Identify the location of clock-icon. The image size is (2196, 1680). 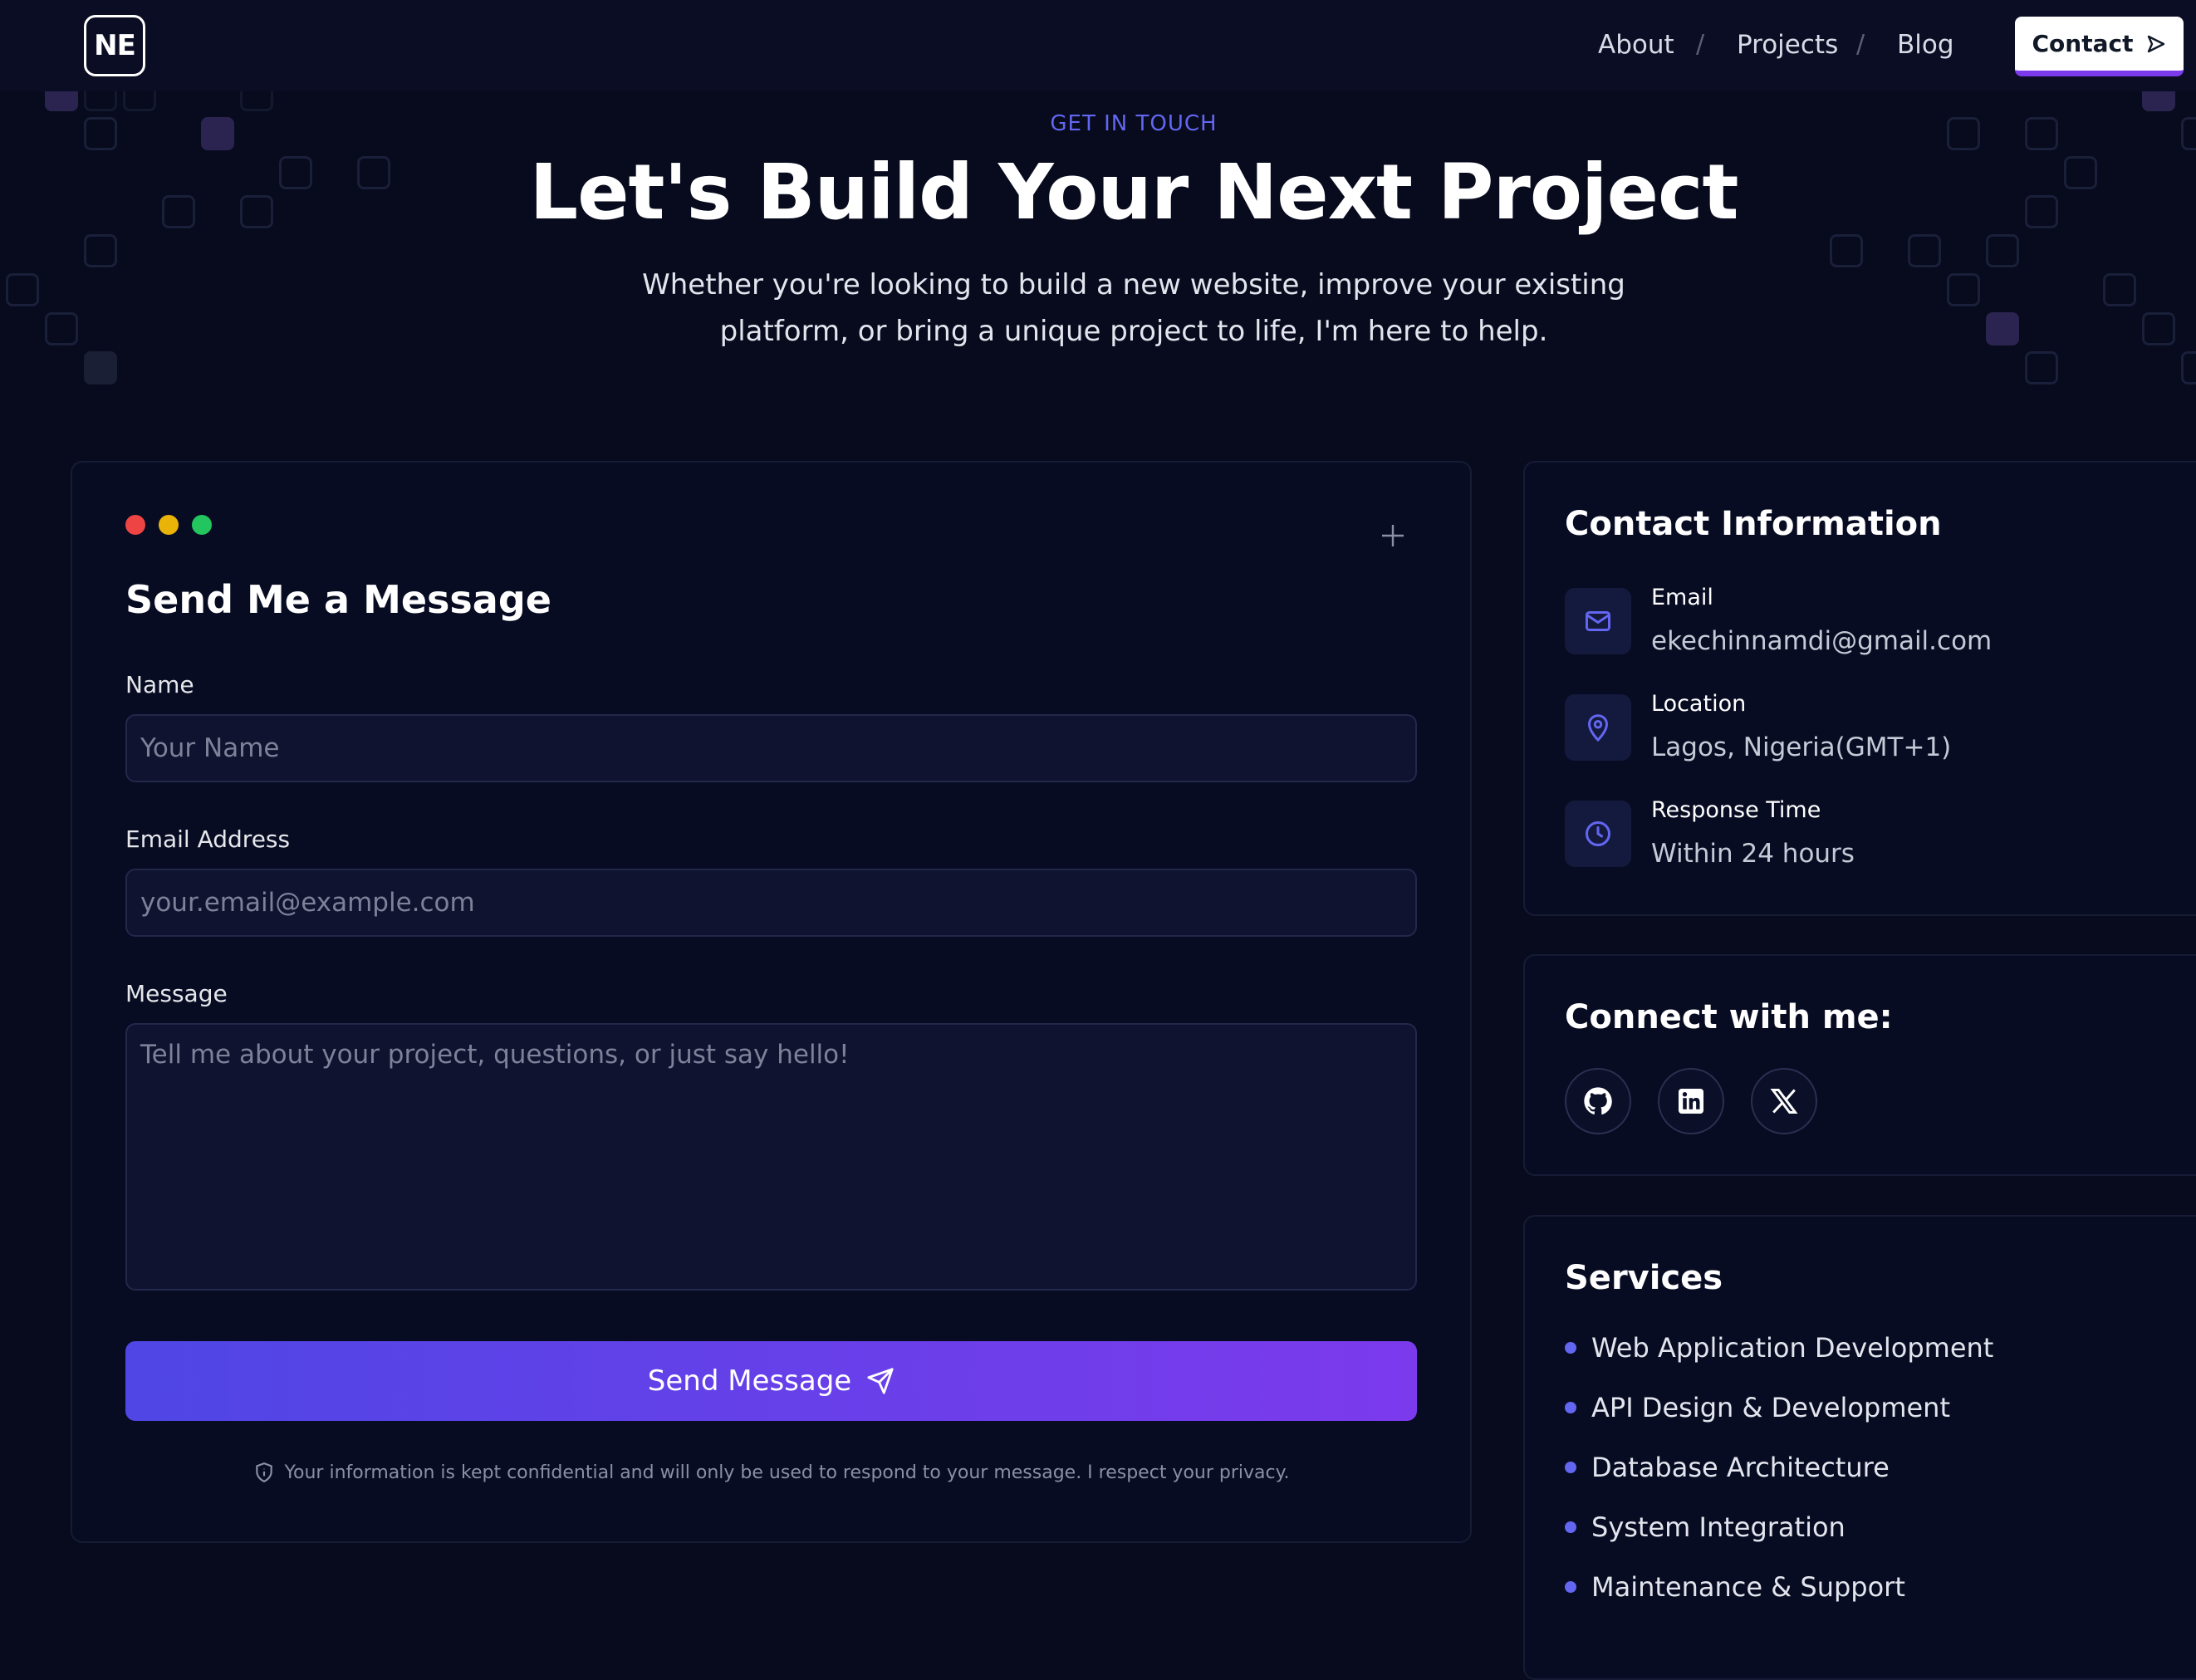
(1598, 833).